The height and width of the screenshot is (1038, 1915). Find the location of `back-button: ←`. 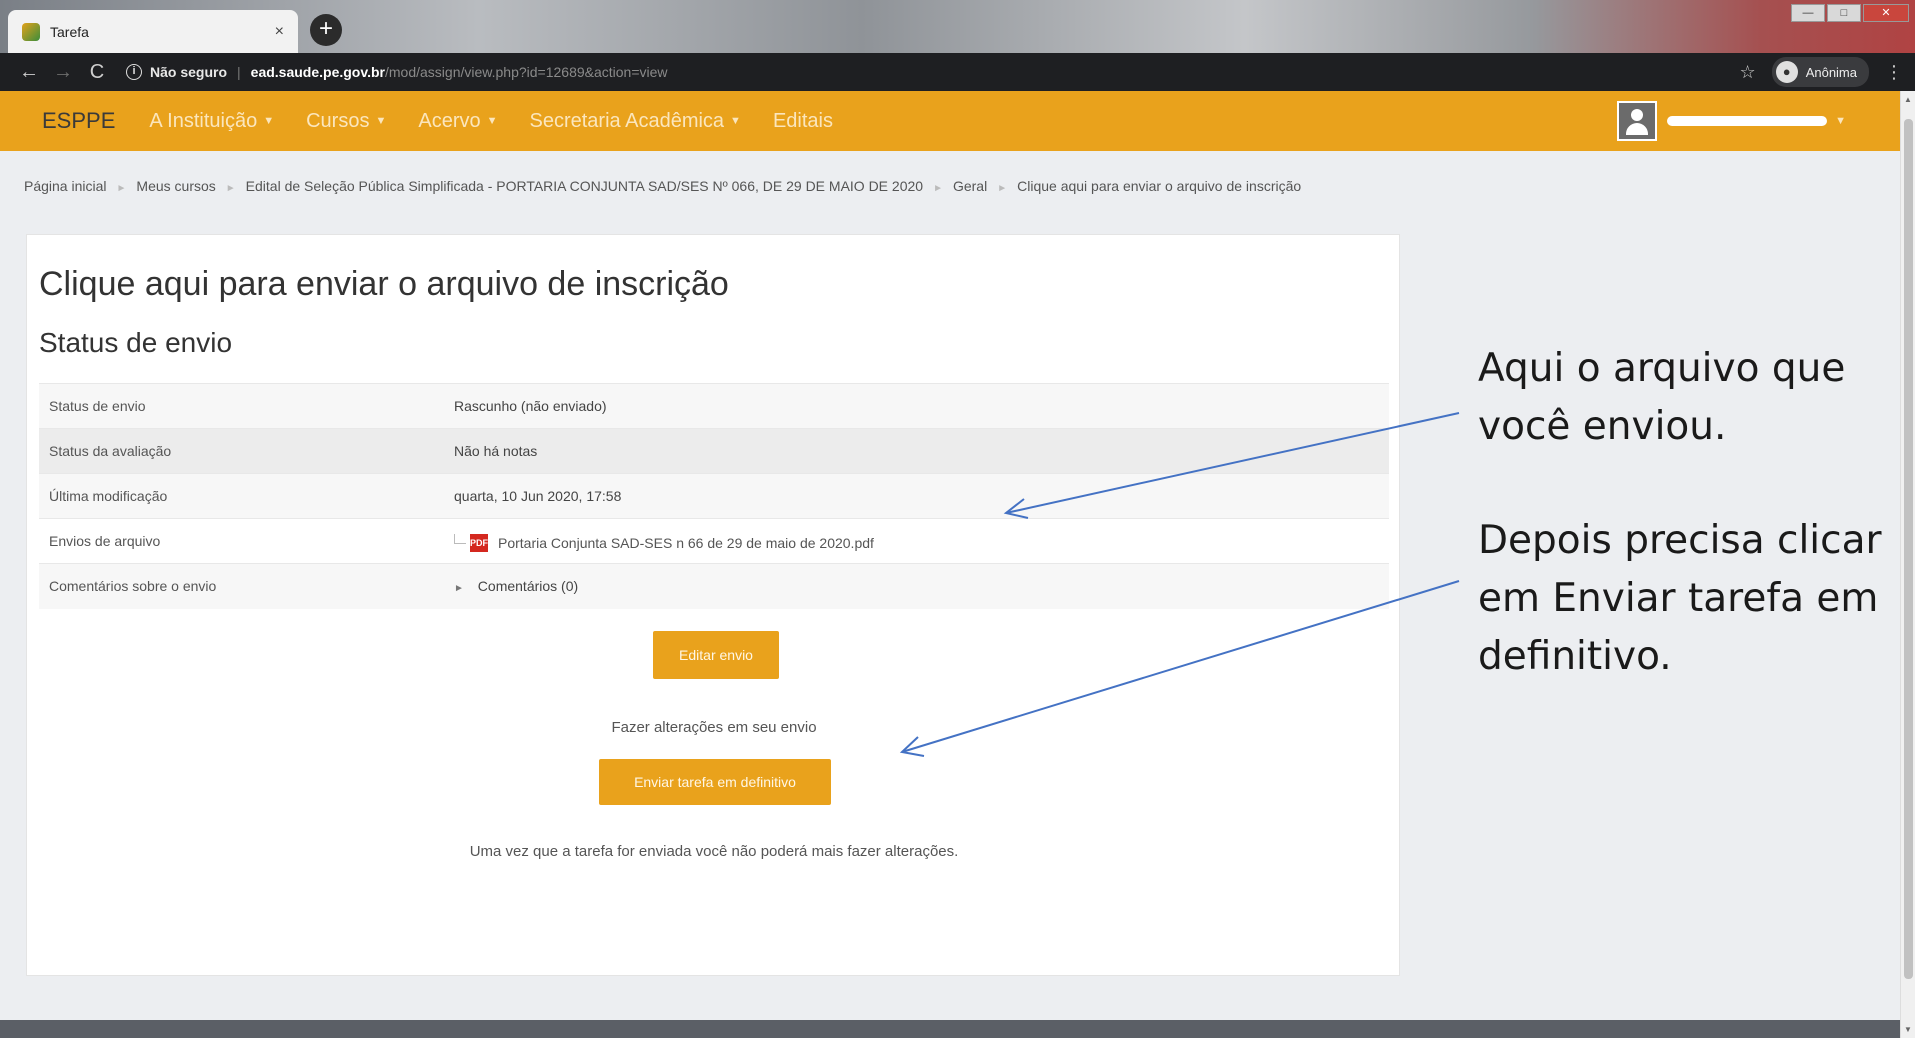

back-button: ← is located at coordinates (29, 72).